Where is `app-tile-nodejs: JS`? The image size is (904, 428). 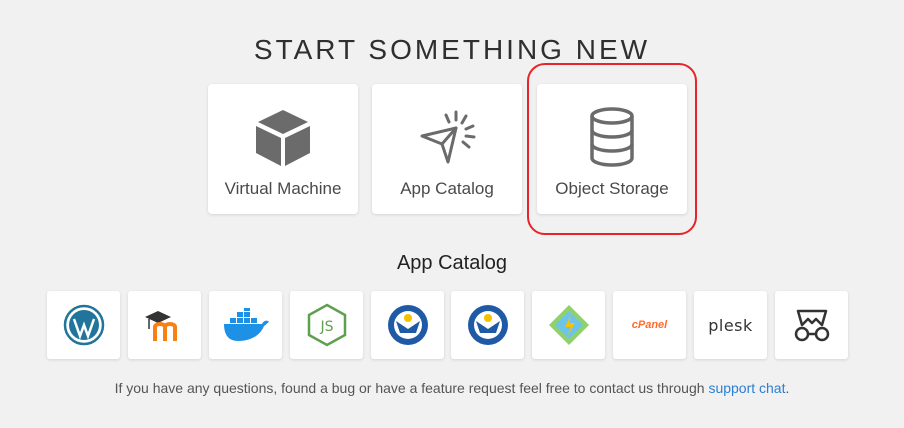
app-tile-nodejs: JS is located at coordinates (326, 325).